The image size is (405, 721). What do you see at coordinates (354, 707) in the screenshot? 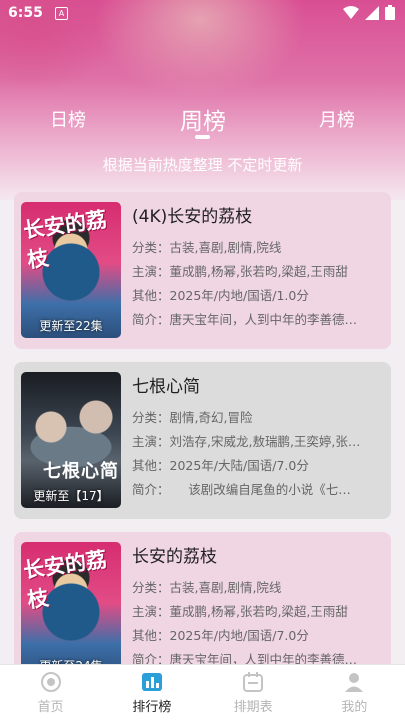
I see `nav-mine-label: 我的` at bounding box center [354, 707].